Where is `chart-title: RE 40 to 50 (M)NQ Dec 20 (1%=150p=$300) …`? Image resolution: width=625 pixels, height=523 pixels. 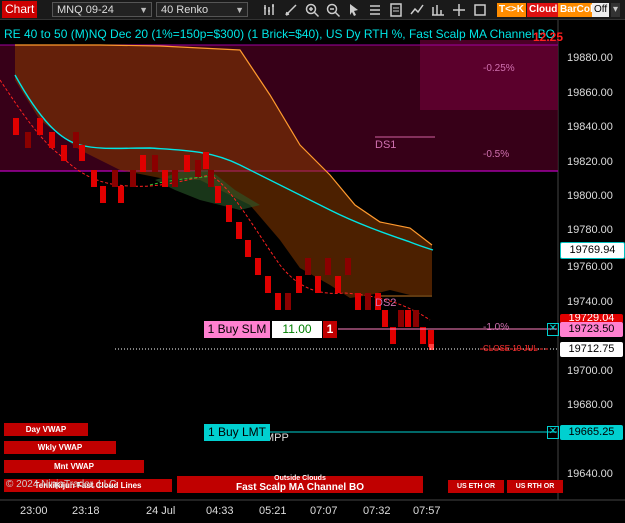 chart-title: RE 40 to 50 (M)NQ Dec 20 (1%=150p=$300) … is located at coordinates (280, 34).